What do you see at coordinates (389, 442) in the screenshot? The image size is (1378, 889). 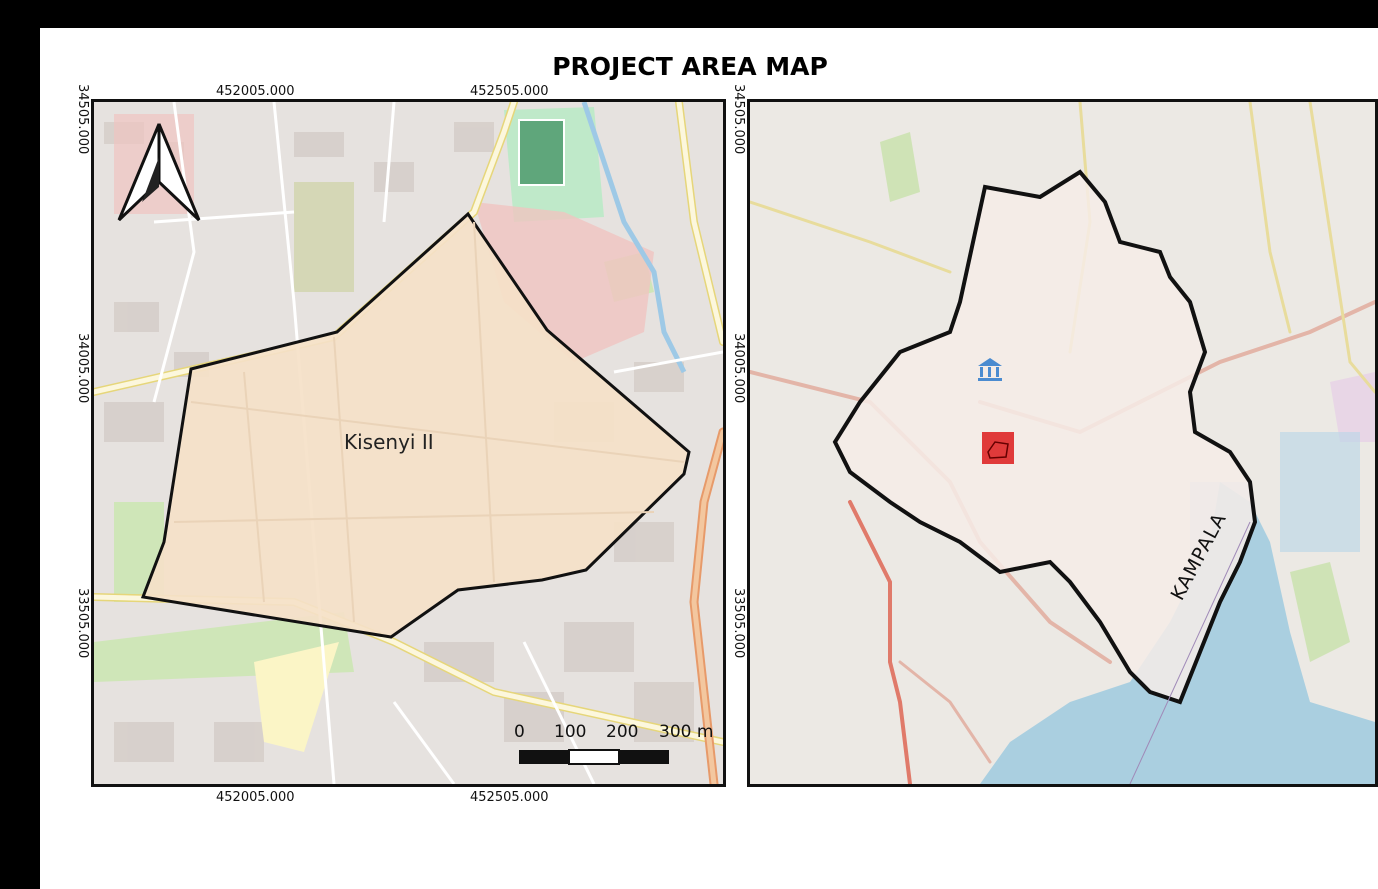 I see `kisenyi-label: Kisenyi II` at bounding box center [389, 442].